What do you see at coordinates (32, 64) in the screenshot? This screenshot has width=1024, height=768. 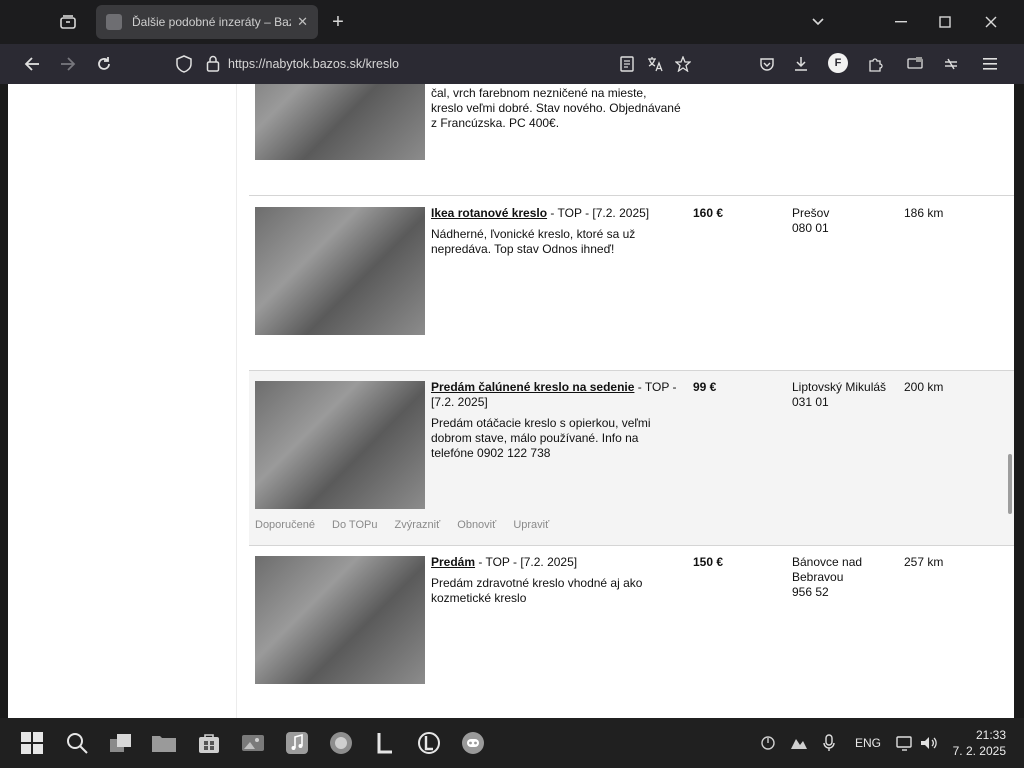 I see `back-icon` at bounding box center [32, 64].